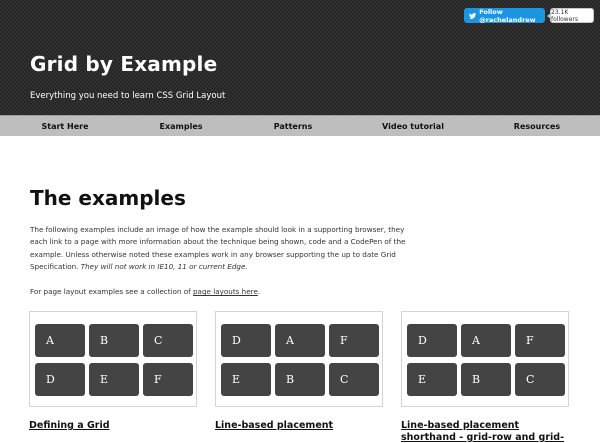  I want to click on nav-item-resources: Resources, so click(537, 126).